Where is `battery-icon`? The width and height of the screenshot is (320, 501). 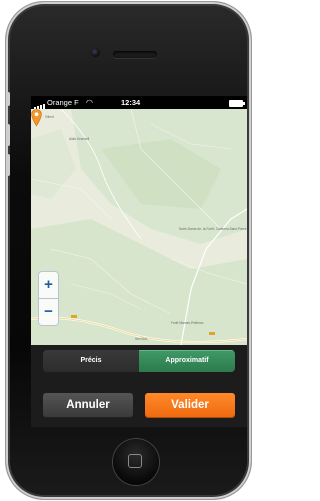
battery-icon is located at coordinates (237, 103).